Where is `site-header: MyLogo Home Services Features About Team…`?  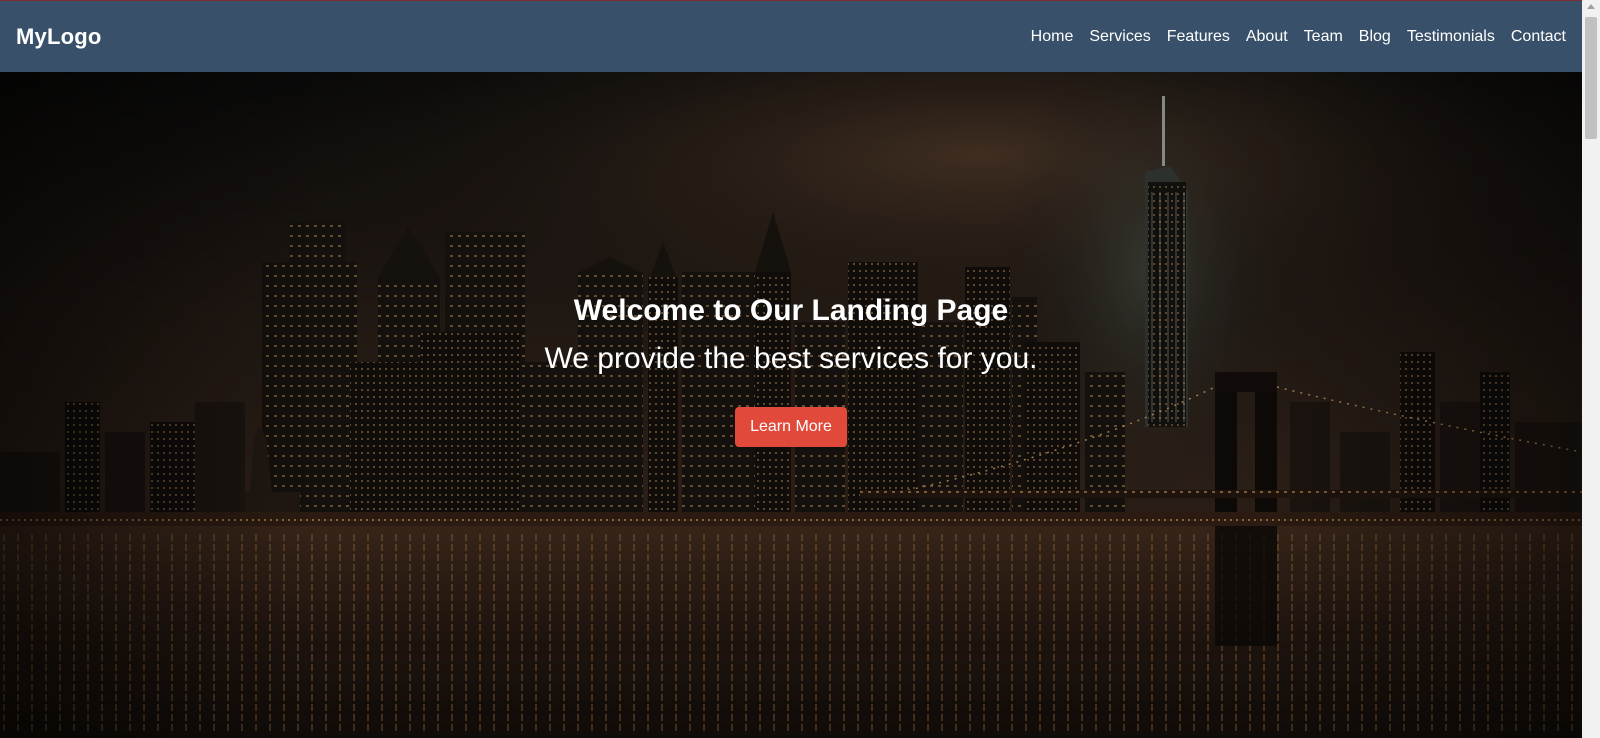
site-header: MyLogo Home Services Features About Team… is located at coordinates (791, 36).